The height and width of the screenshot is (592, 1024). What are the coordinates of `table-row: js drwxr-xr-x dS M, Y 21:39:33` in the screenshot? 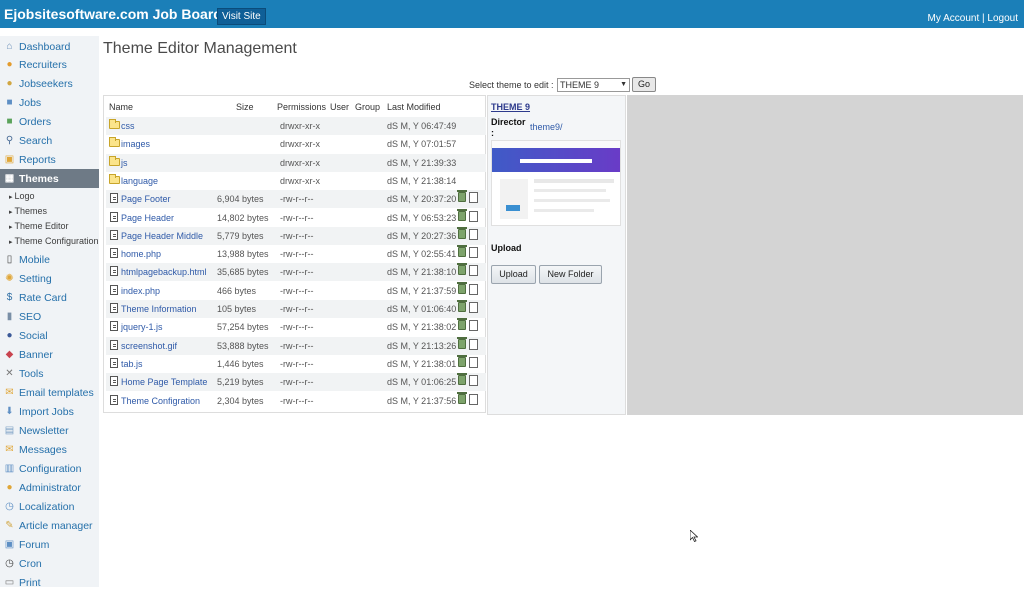 It's located at (296, 162).